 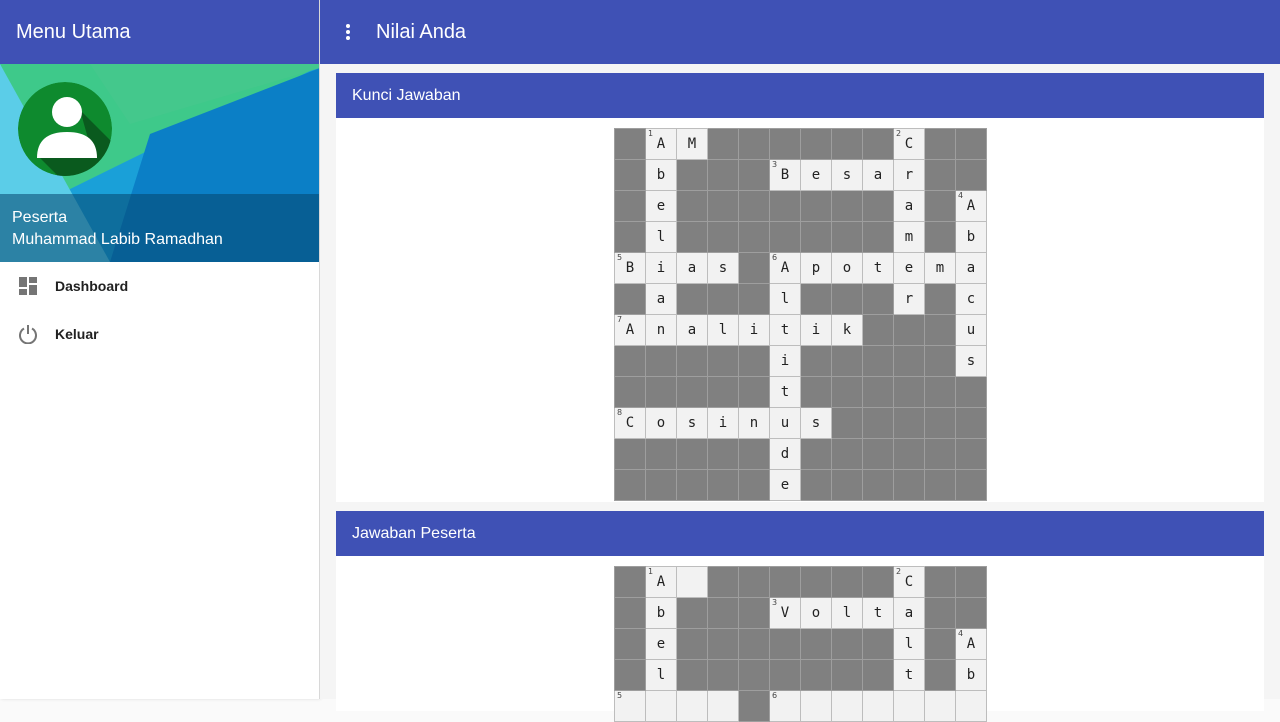 I want to click on grid-cell: 4A, so click(x=971, y=644).